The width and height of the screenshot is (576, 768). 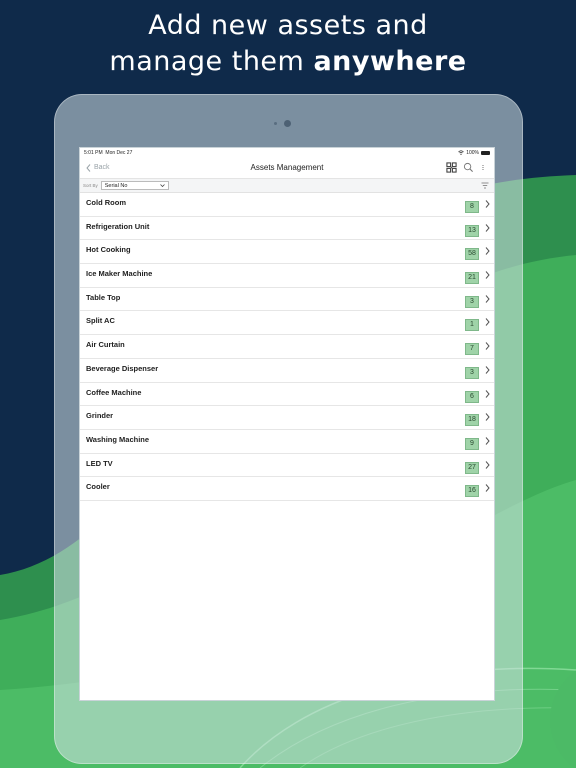 I want to click on tablet-camera, so click(x=287, y=123).